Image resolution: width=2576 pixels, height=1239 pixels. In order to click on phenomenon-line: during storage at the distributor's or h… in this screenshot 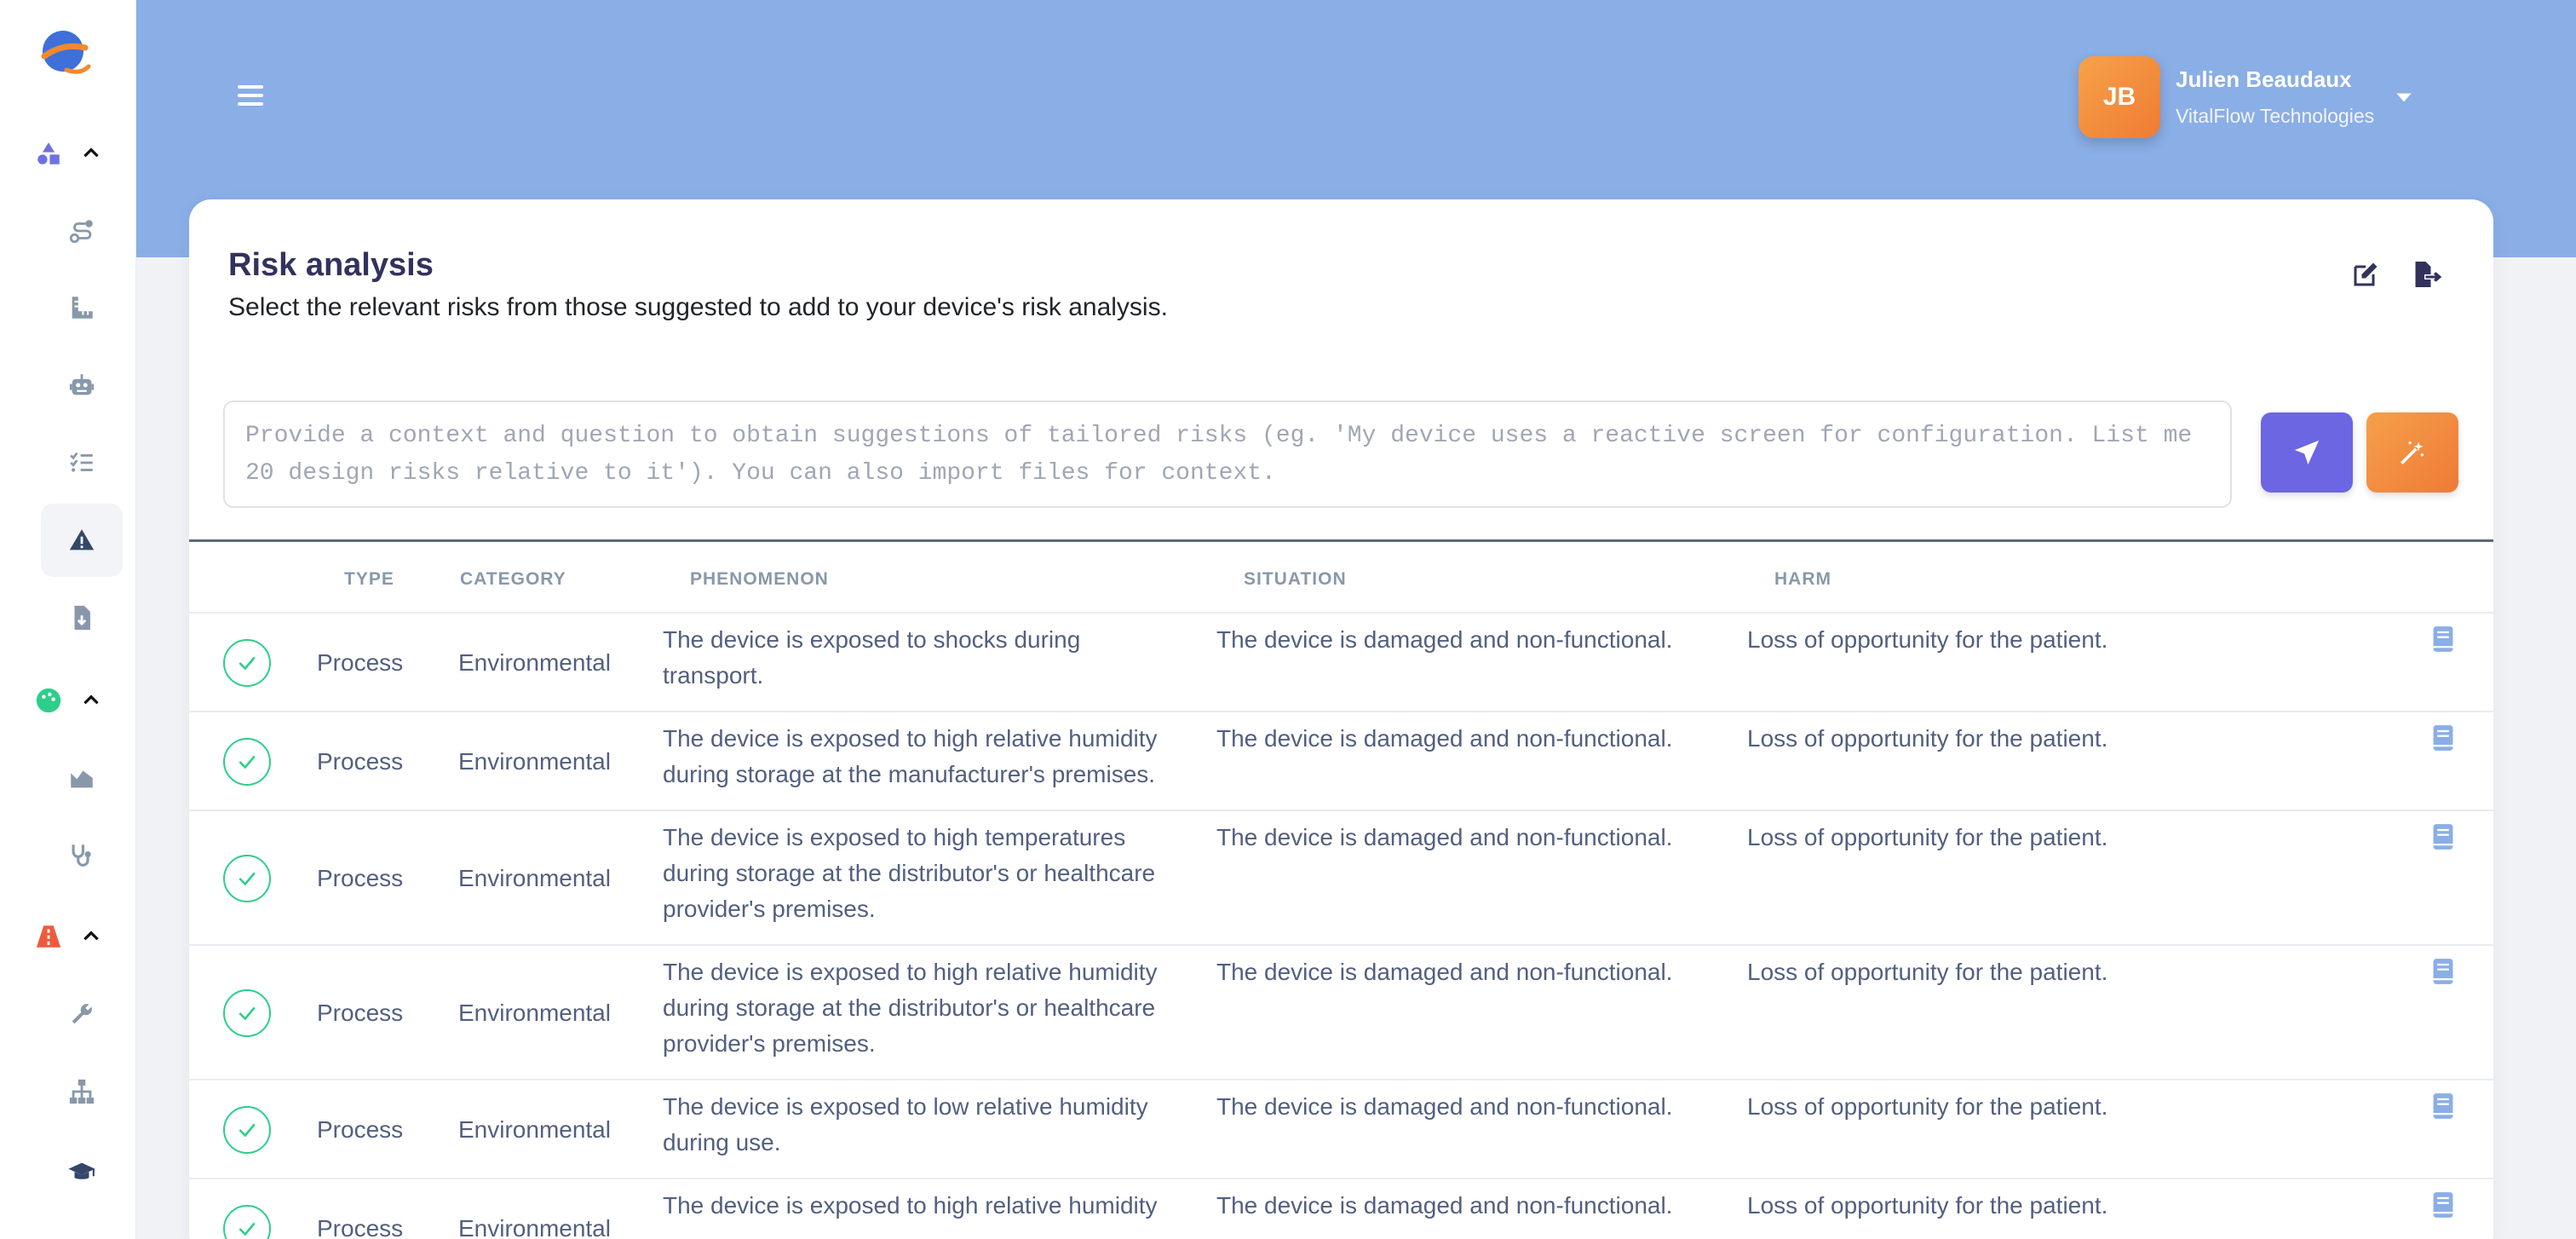, I will do `click(909, 1008)`.